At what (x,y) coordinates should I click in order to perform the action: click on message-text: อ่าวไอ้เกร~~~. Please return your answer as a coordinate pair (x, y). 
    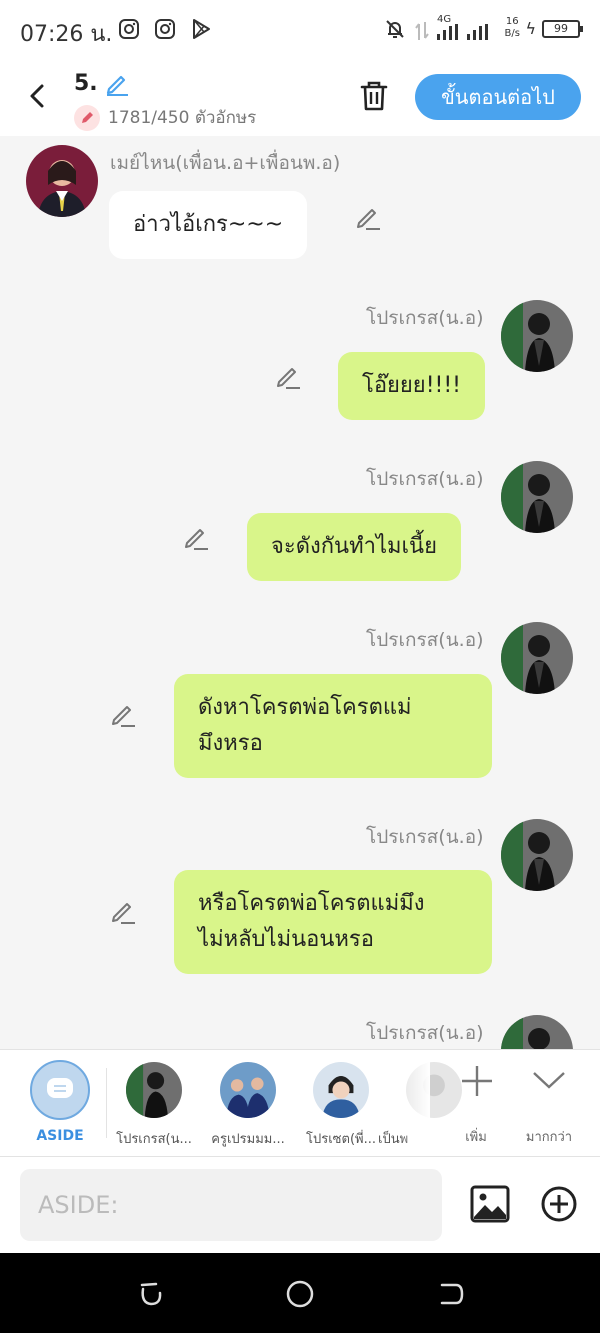
    Looking at the image, I should click on (208, 224).